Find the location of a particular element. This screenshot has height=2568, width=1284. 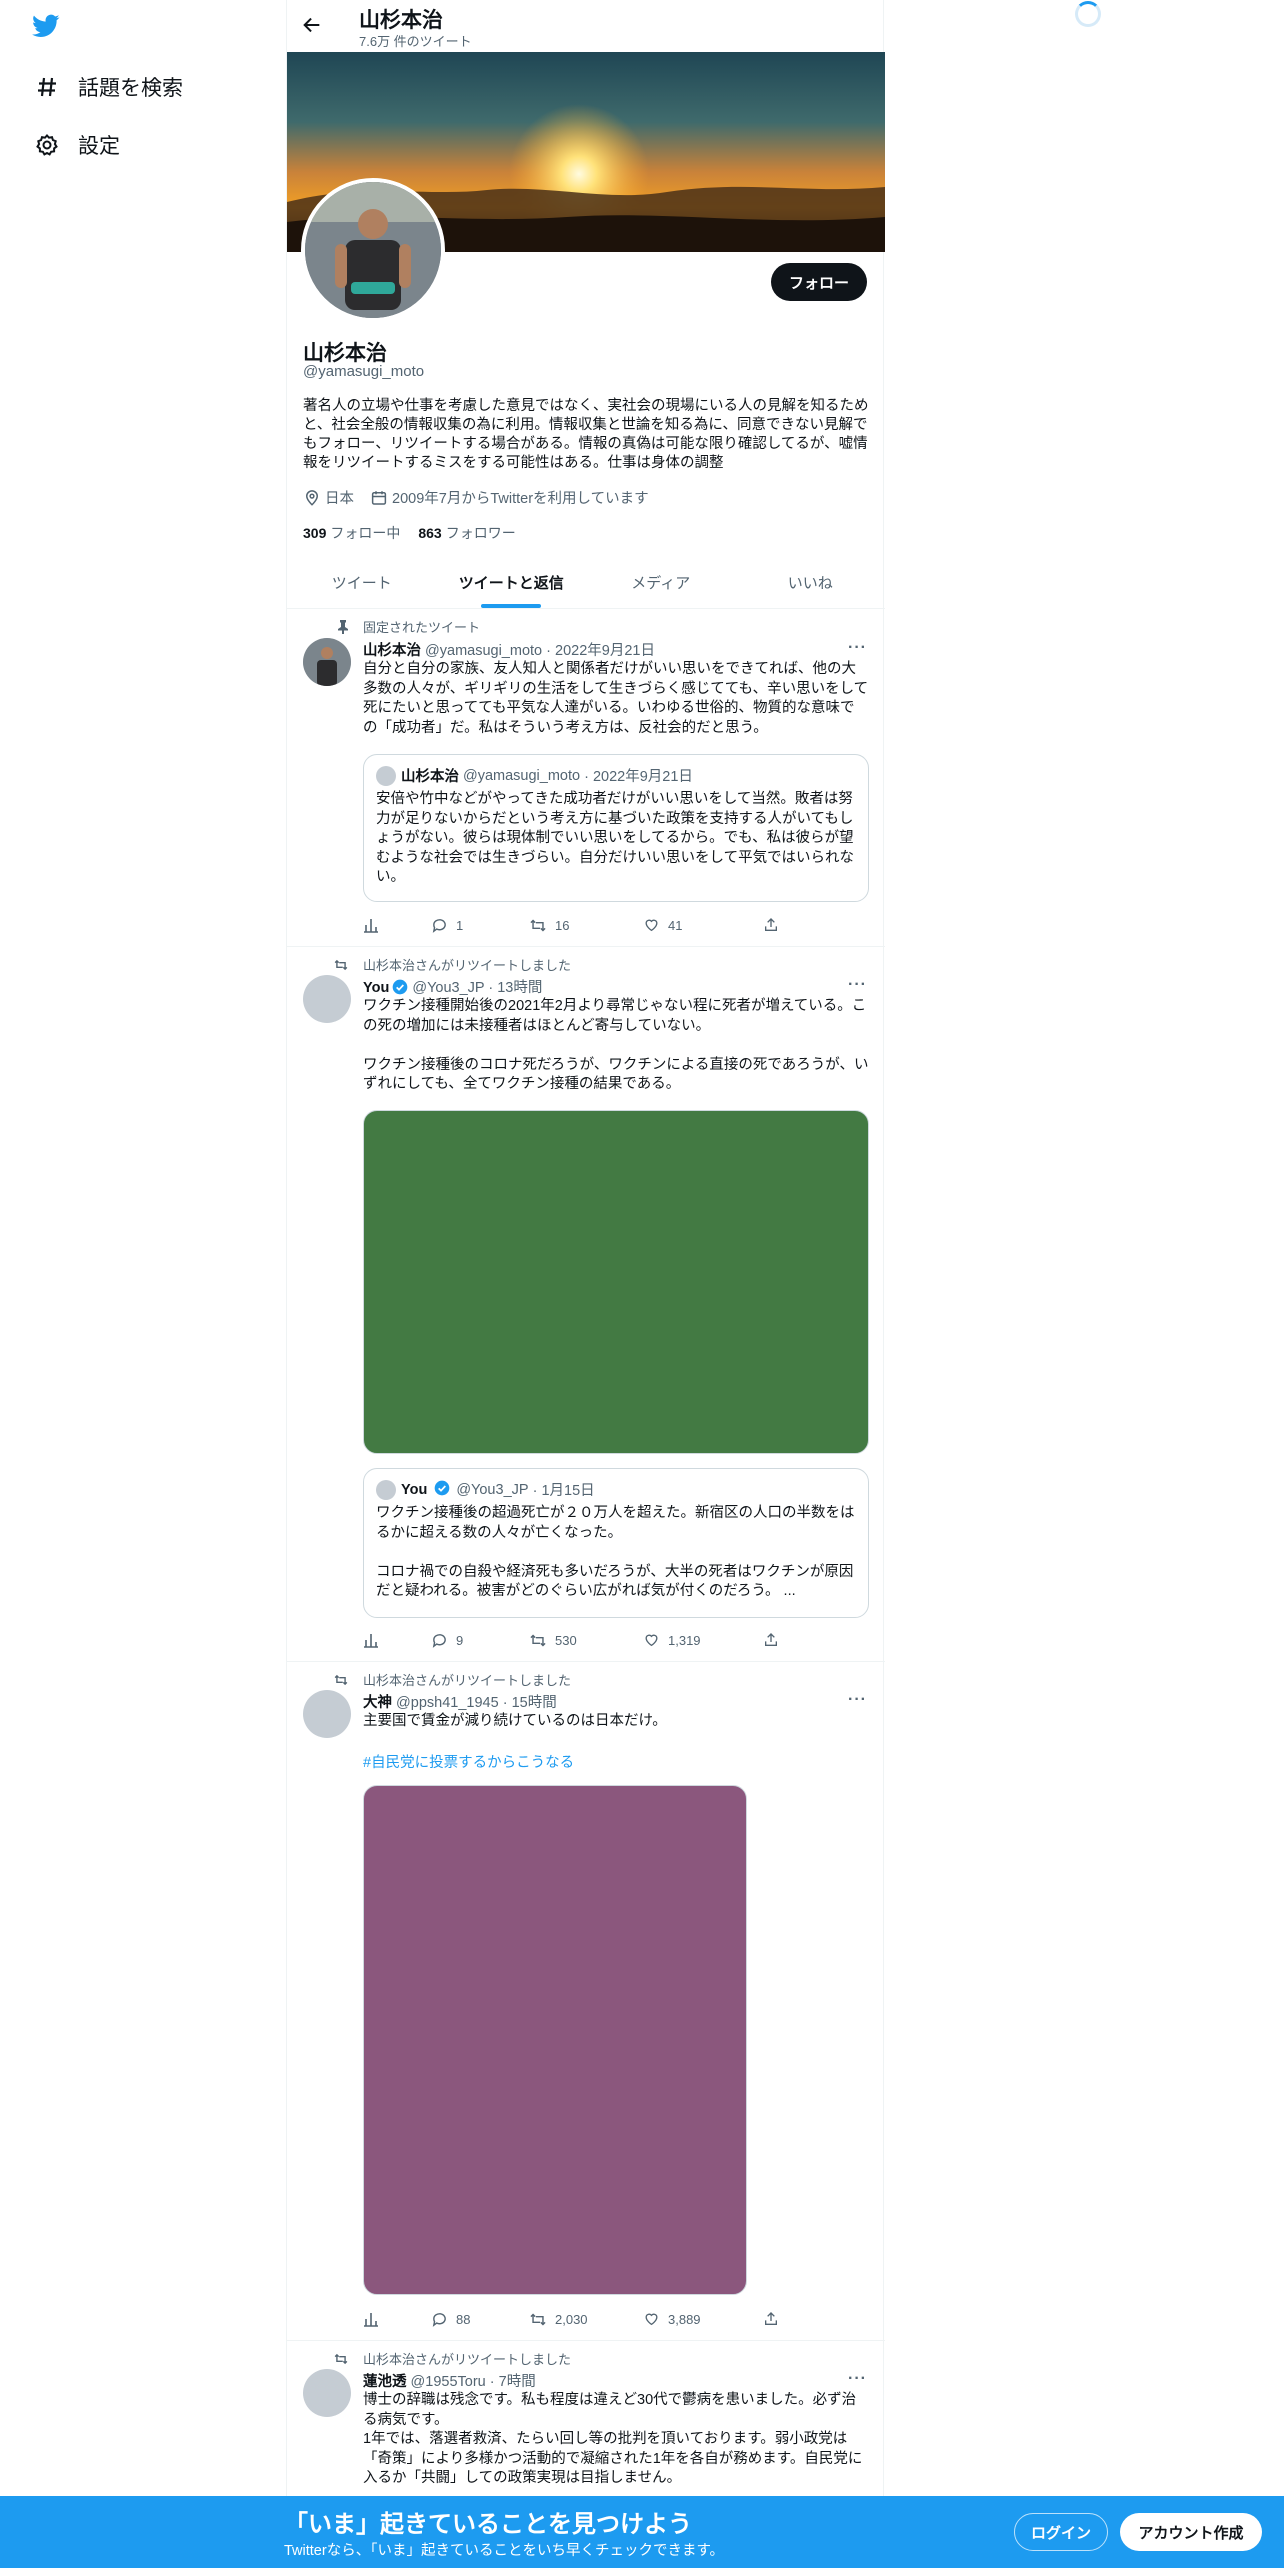

quote-author-handle: @You3_JP is located at coordinates (492, 1489).